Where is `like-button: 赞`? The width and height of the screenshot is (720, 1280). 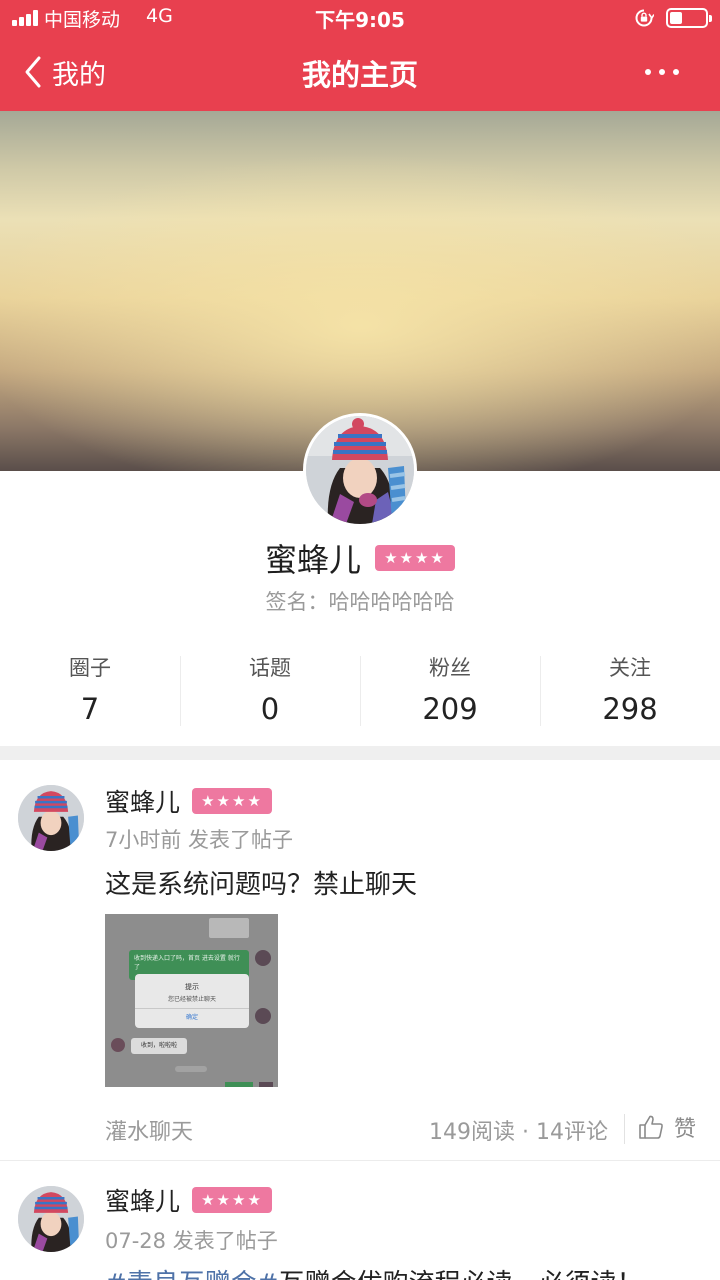 like-button: 赞 is located at coordinates (667, 1127).